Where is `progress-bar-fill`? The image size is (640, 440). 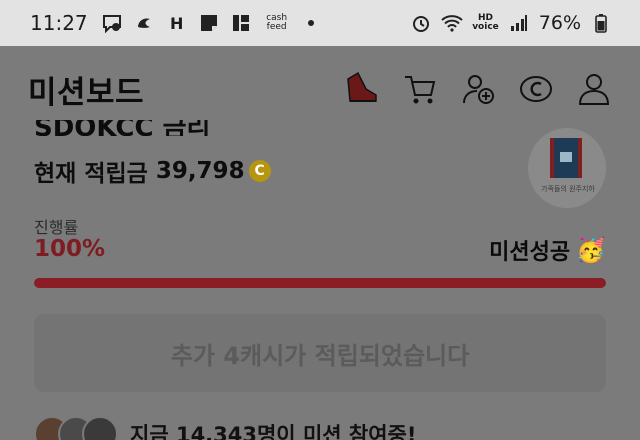 progress-bar-fill is located at coordinates (320, 283).